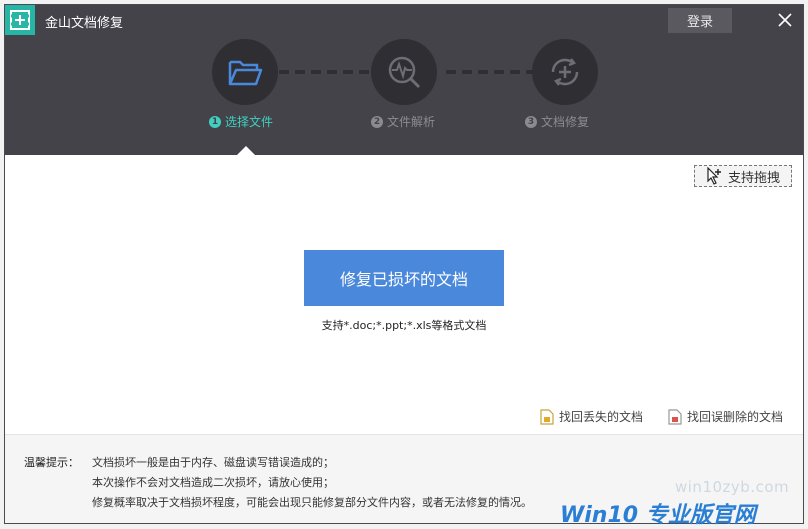 The image size is (808, 529). Describe the element at coordinates (404, 278) in the screenshot. I see `repair-document-button: 修复已损坏的文档` at that location.